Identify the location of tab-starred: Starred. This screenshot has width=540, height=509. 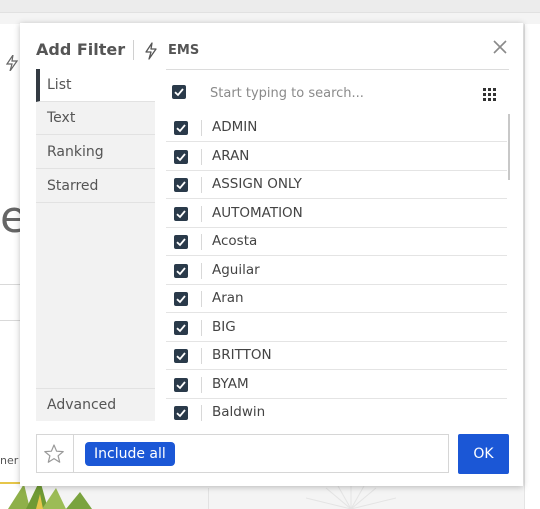
(95, 186).